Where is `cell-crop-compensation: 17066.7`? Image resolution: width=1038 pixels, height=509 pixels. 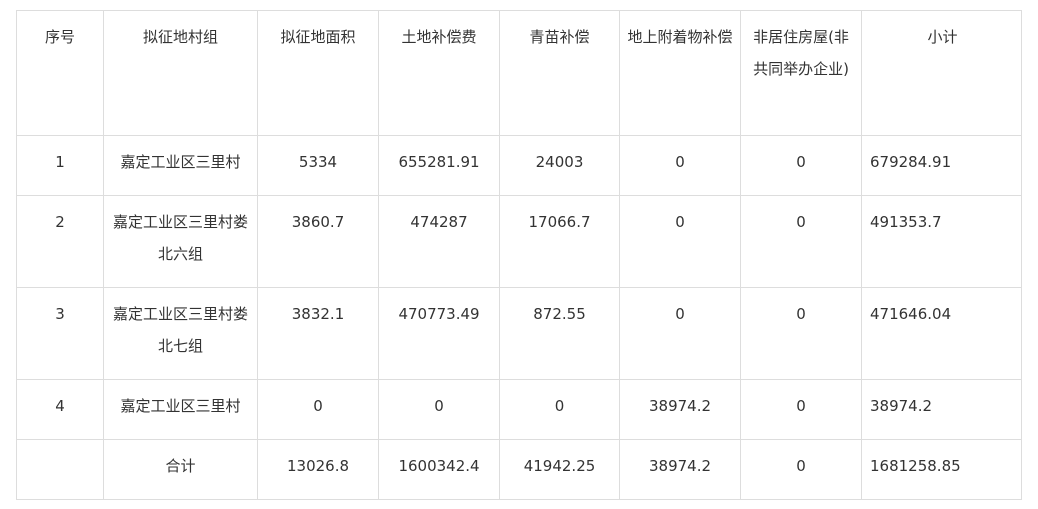
cell-crop-compensation: 17066.7 is located at coordinates (559, 241).